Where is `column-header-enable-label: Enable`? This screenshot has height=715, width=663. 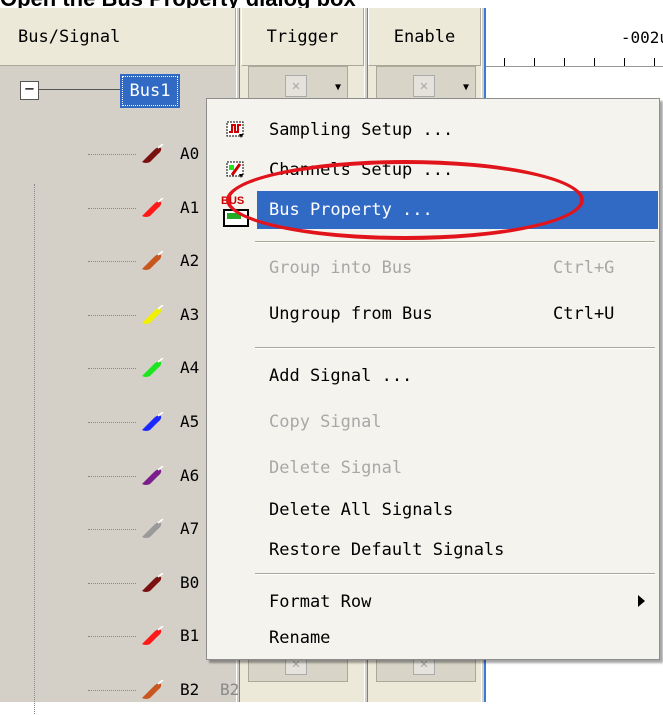
column-header-enable-label: Enable is located at coordinates (424, 36).